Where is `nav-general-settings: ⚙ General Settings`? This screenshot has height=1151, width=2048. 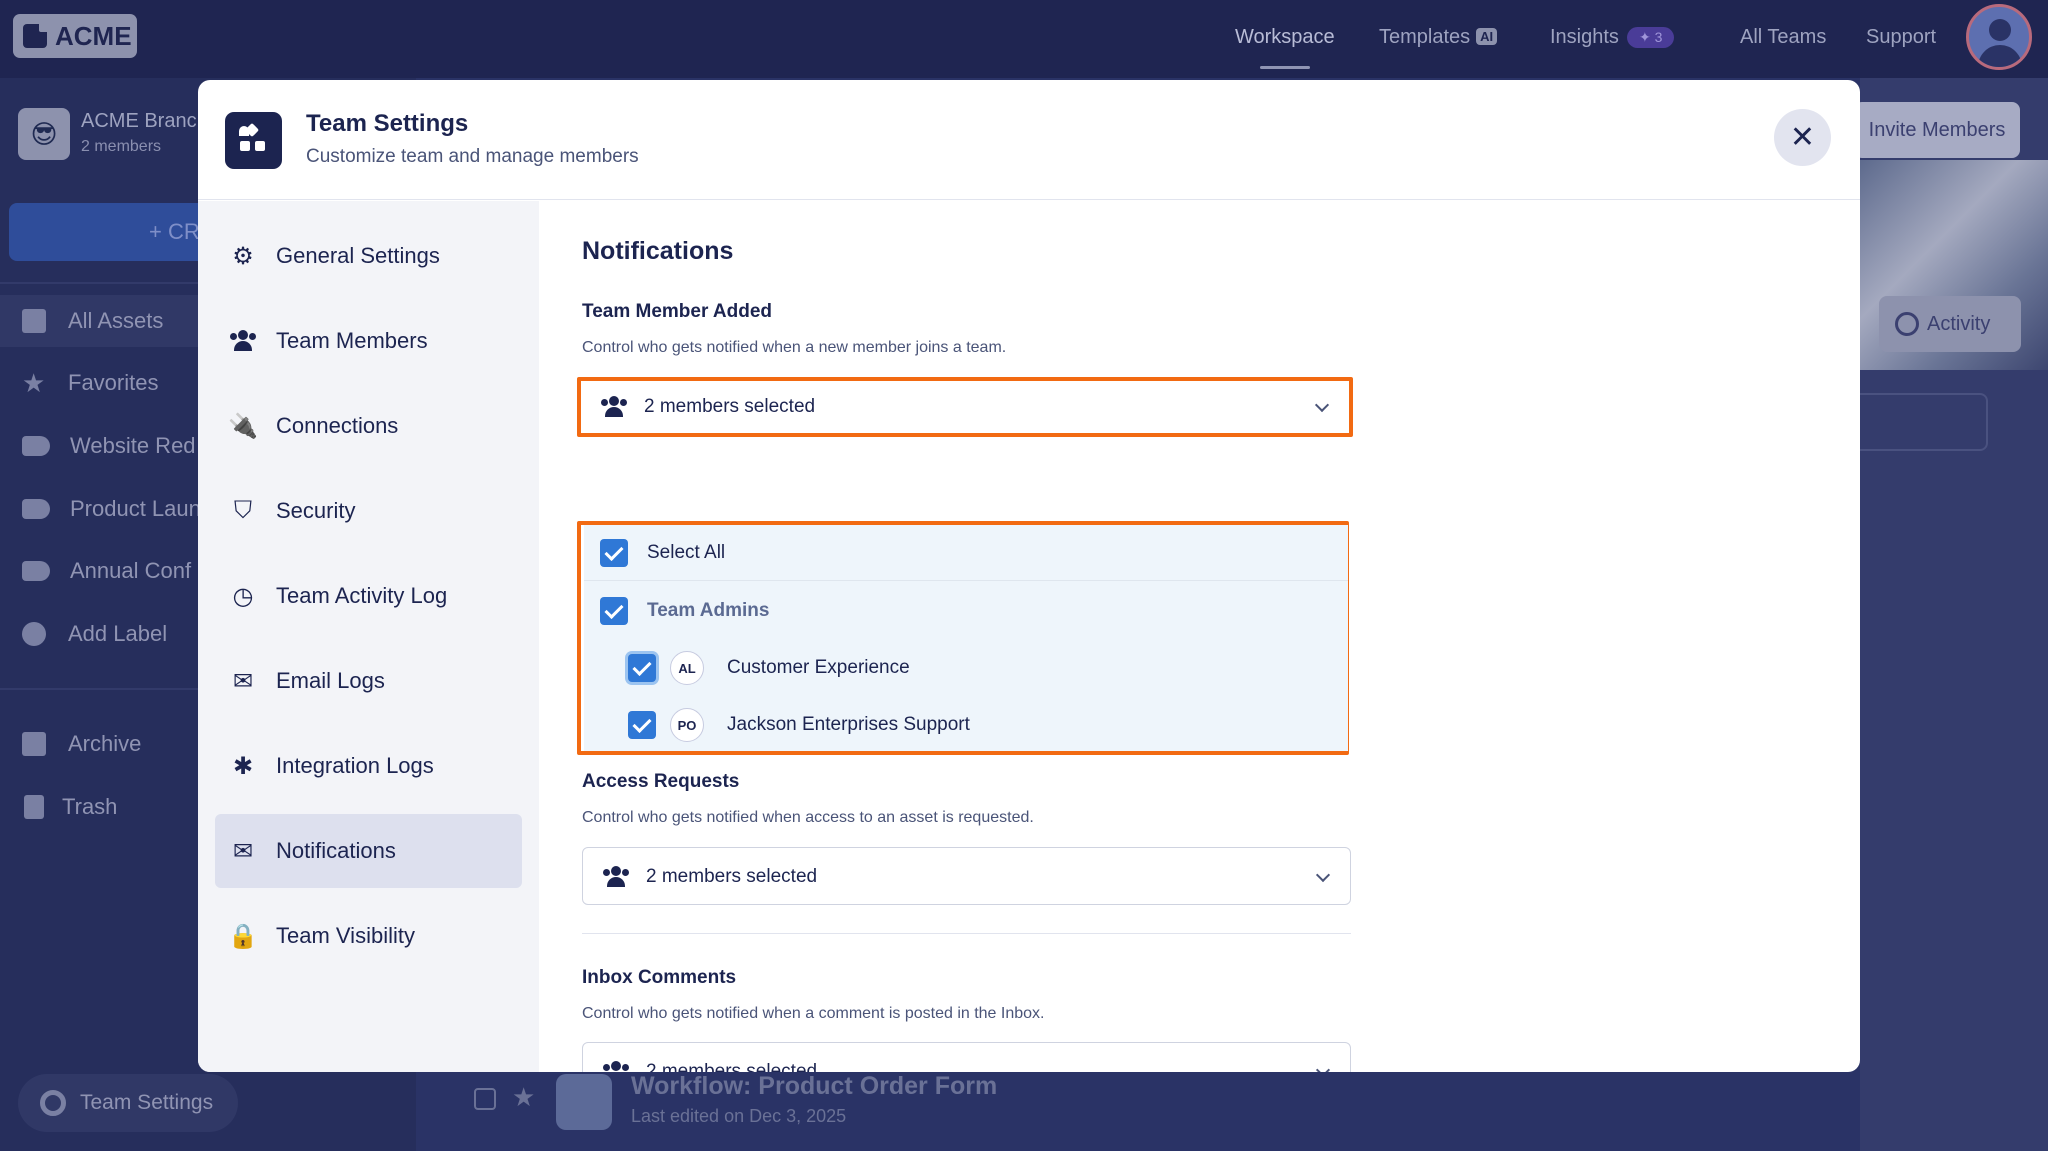 nav-general-settings: ⚙ General Settings is located at coordinates (368, 256).